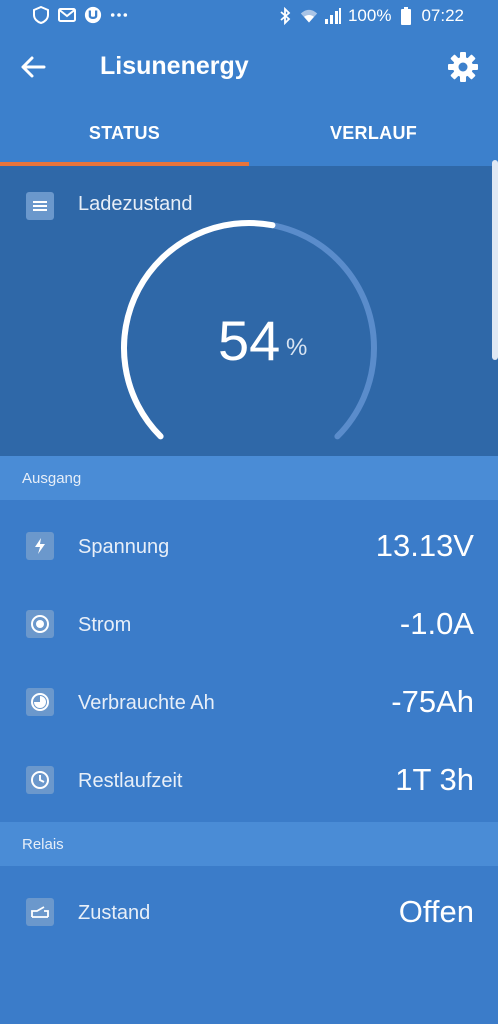  Describe the element at coordinates (41, 15) in the screenshot. I see `shield-icon` at that location.